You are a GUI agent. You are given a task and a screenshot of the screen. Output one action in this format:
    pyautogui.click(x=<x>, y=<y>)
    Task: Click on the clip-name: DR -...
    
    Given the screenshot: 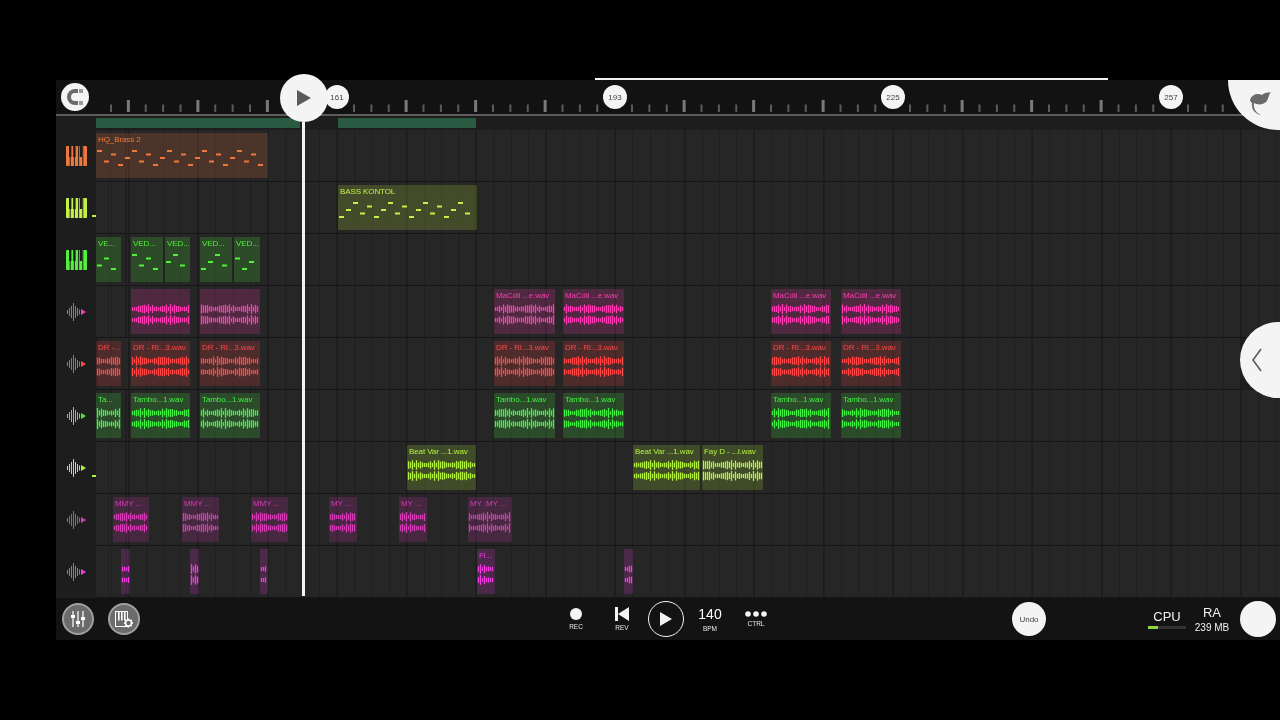 What is the action you would take?
    pyautogui.click(x=109, y=347)
    